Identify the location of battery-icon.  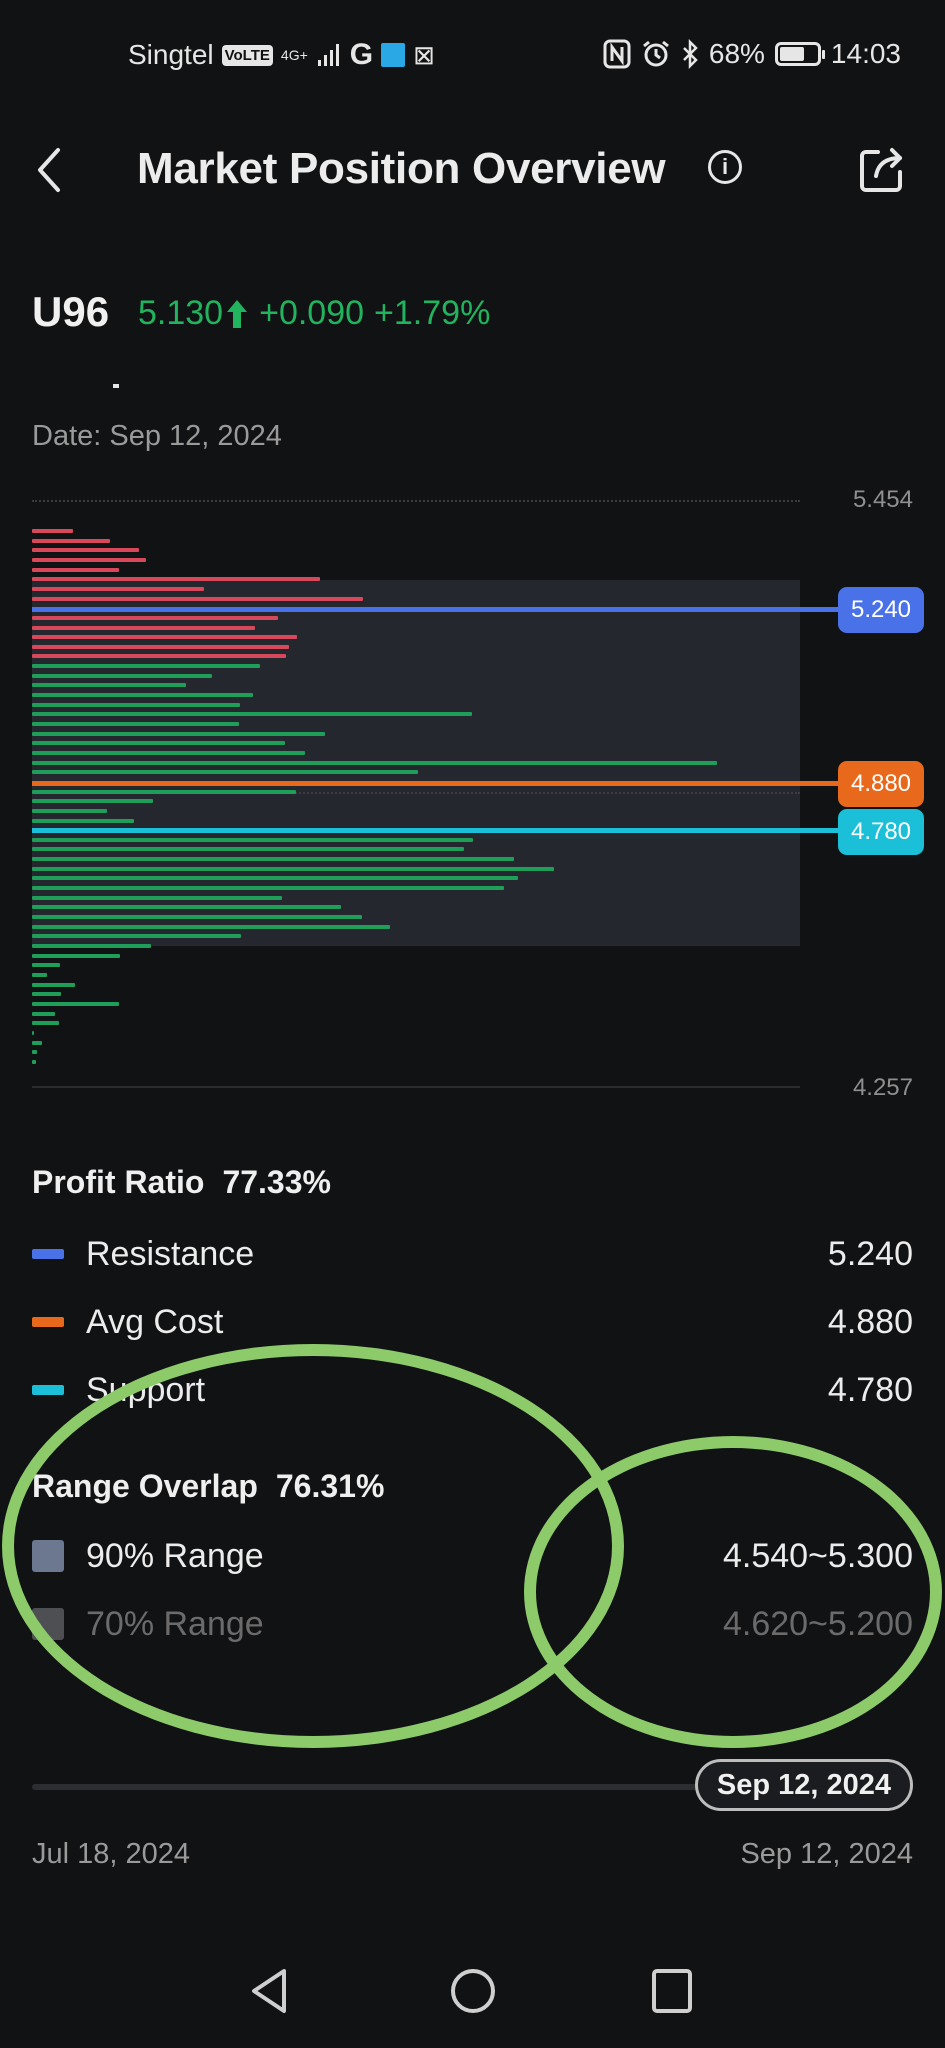
(799, 54).